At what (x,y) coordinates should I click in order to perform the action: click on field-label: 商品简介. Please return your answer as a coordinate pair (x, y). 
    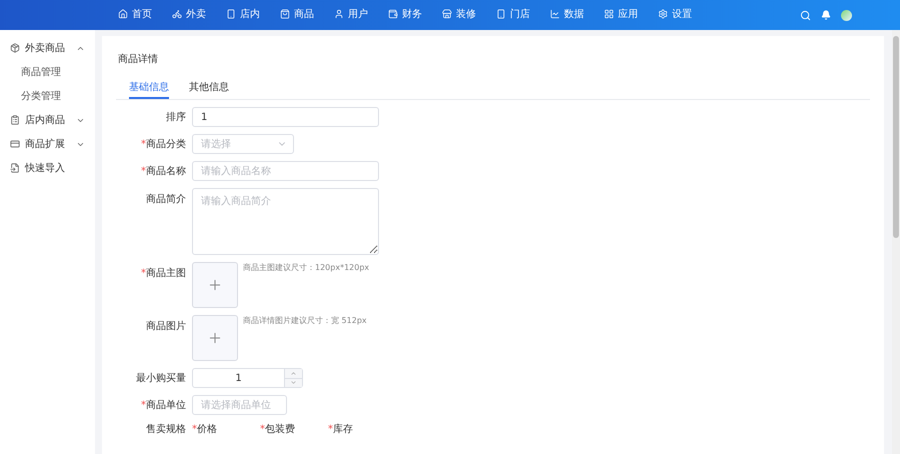
    Looking at the image, I should click on (166, 199).